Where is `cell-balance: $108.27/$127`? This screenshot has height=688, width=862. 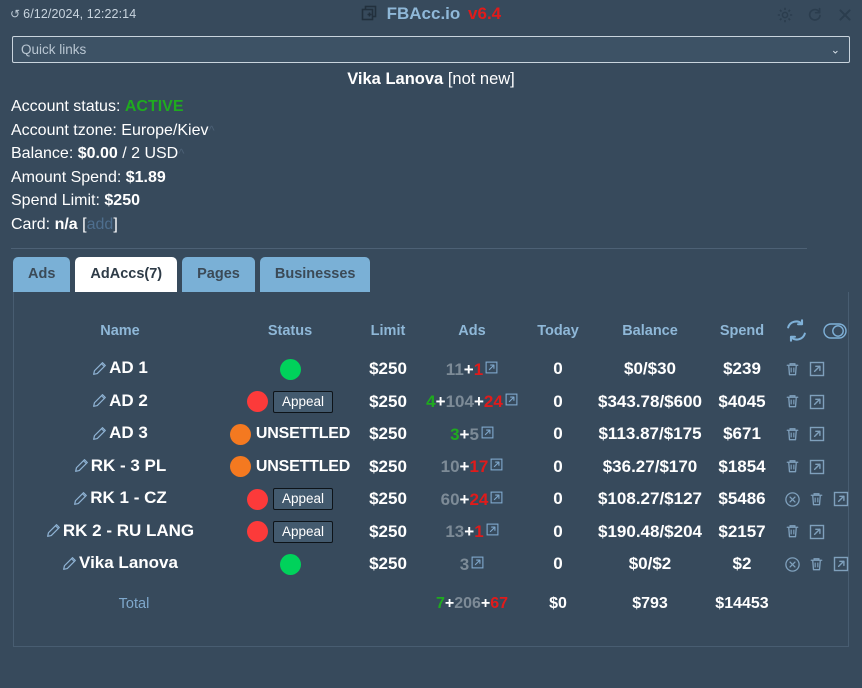 cell-balance: $108.27/$127 is located at coordinates (650, 499).